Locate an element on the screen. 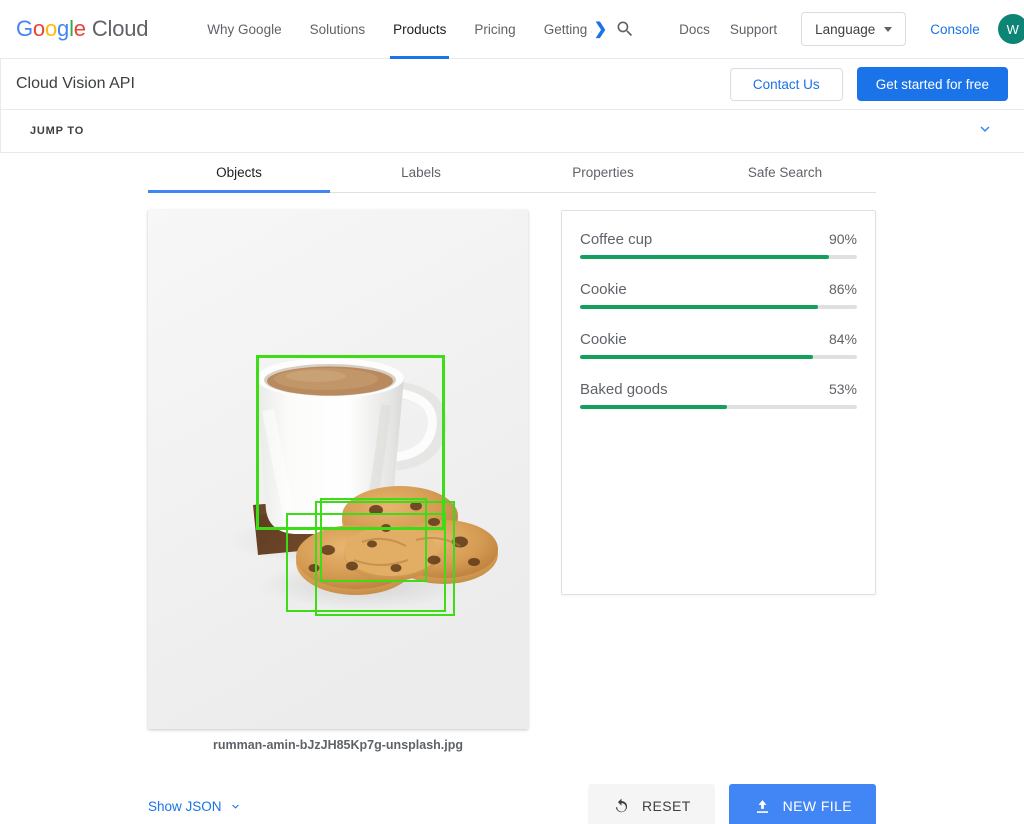  tab-labels: Labels is located at coordinates (421, 172).